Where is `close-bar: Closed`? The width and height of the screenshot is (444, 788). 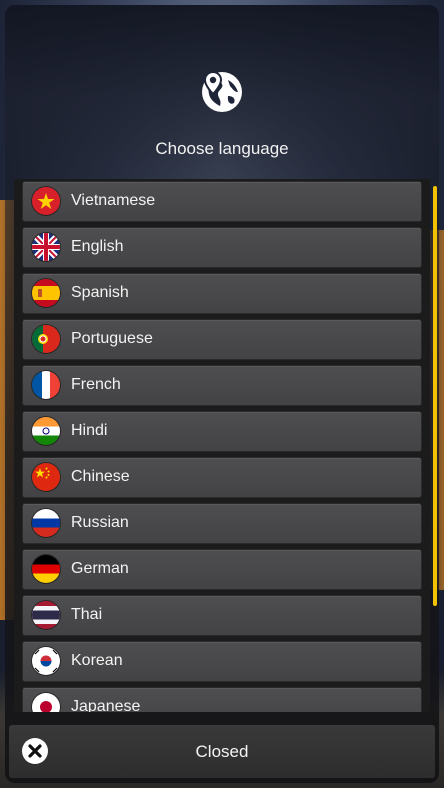
close-bar: Closed is located at coordinates (222, 751).